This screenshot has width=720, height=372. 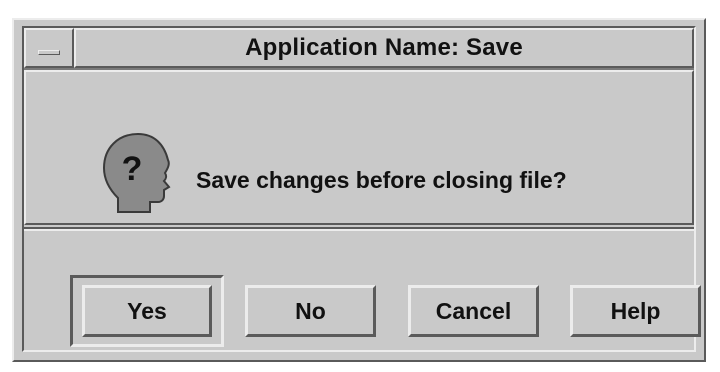 What do you see at coordinates (49, 48) in the screenshot?
I see `window-menu-button` at bounding box center [49, 48].